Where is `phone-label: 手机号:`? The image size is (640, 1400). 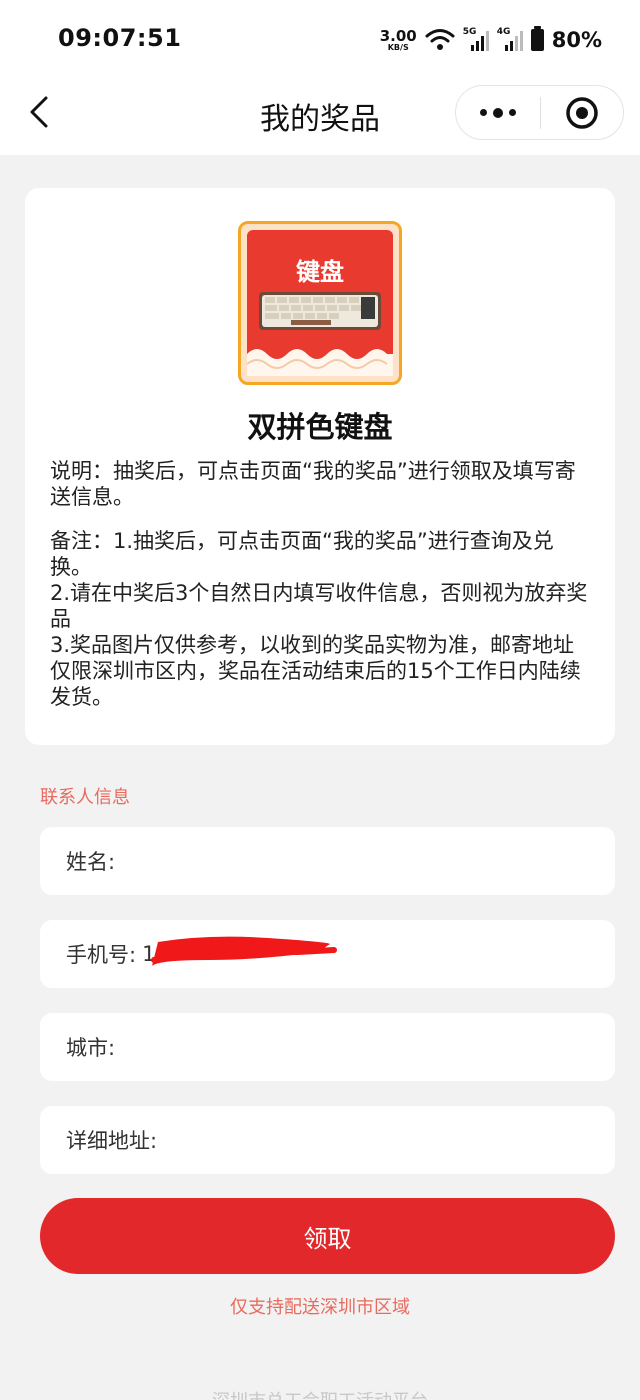 phone-label: 手机号: is located at coordinates (101, 955).